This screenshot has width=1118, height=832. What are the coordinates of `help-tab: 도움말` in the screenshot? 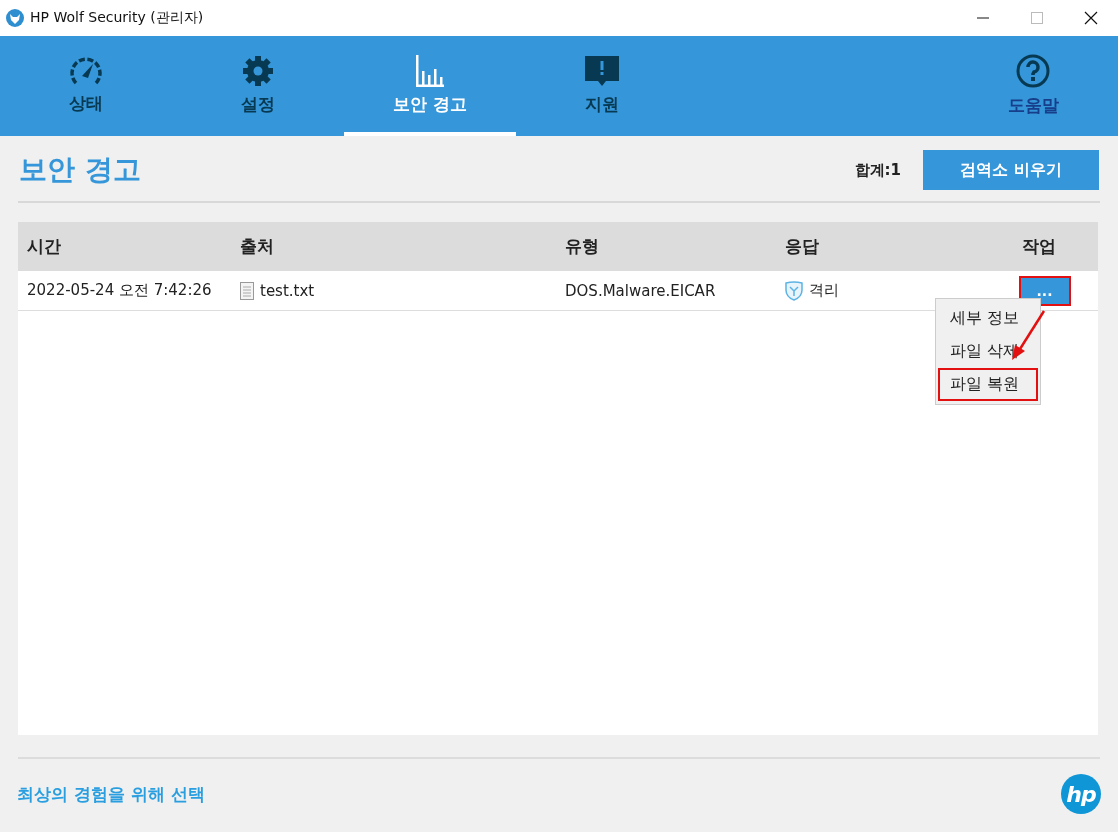 It's located at (1033, 86).